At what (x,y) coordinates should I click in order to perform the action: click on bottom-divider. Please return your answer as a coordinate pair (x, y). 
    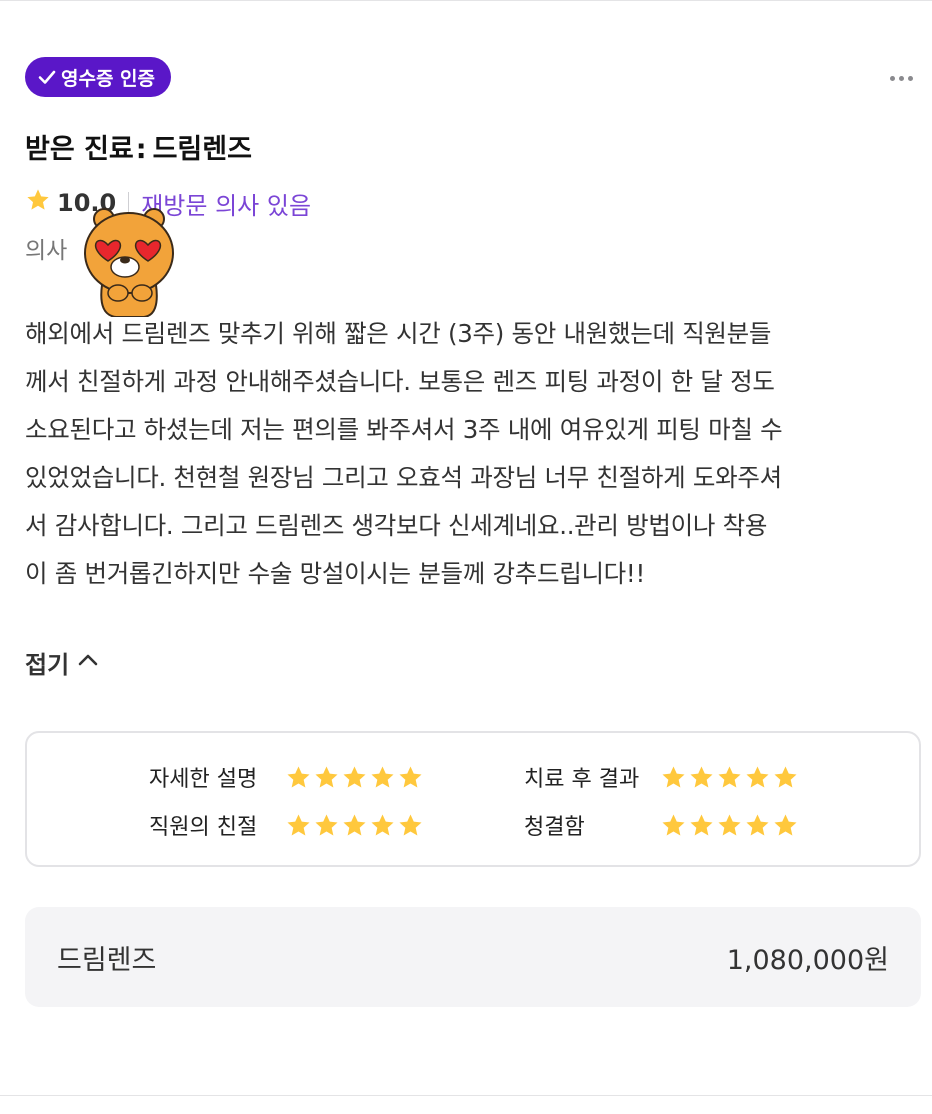
    Looking at the image, I should click on (466, 1095).